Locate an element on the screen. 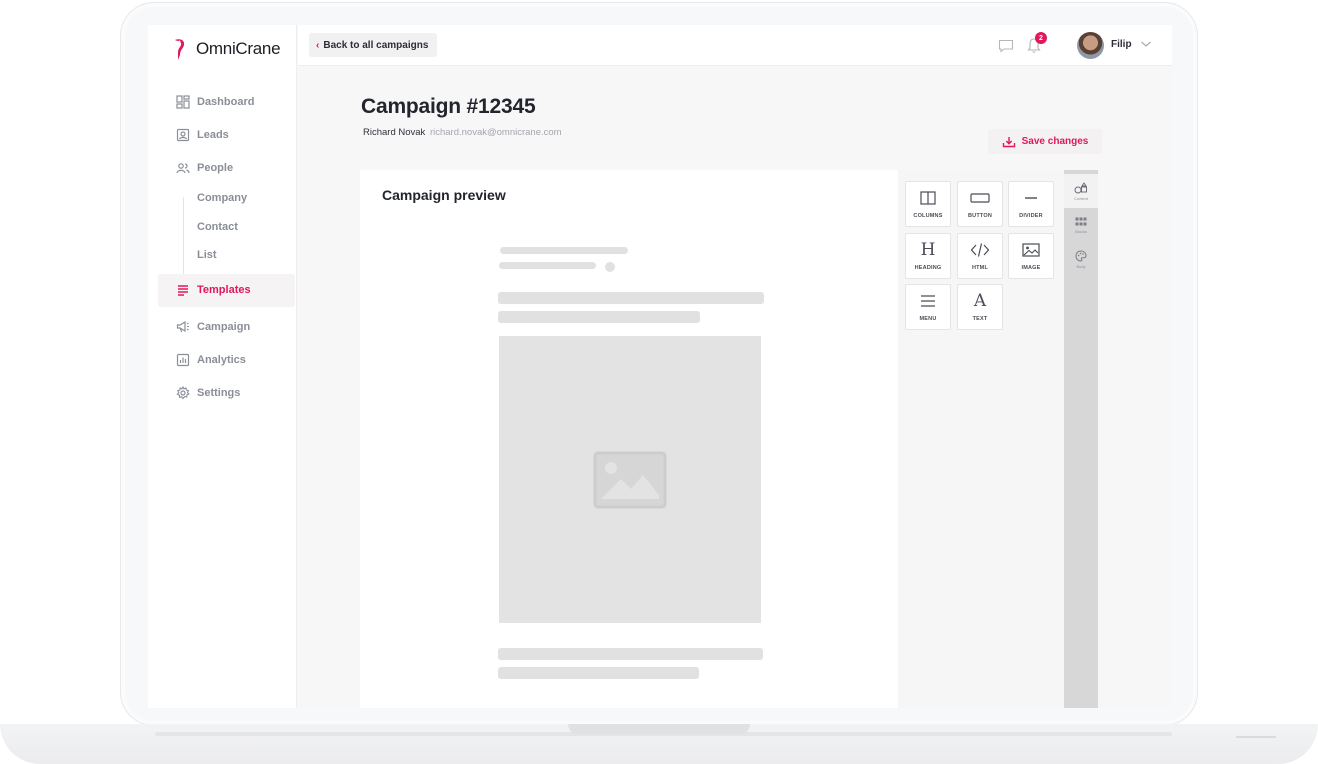 The height and width of the screenshot is (764, 1318). people-icon is located at coordinates (183, 167).